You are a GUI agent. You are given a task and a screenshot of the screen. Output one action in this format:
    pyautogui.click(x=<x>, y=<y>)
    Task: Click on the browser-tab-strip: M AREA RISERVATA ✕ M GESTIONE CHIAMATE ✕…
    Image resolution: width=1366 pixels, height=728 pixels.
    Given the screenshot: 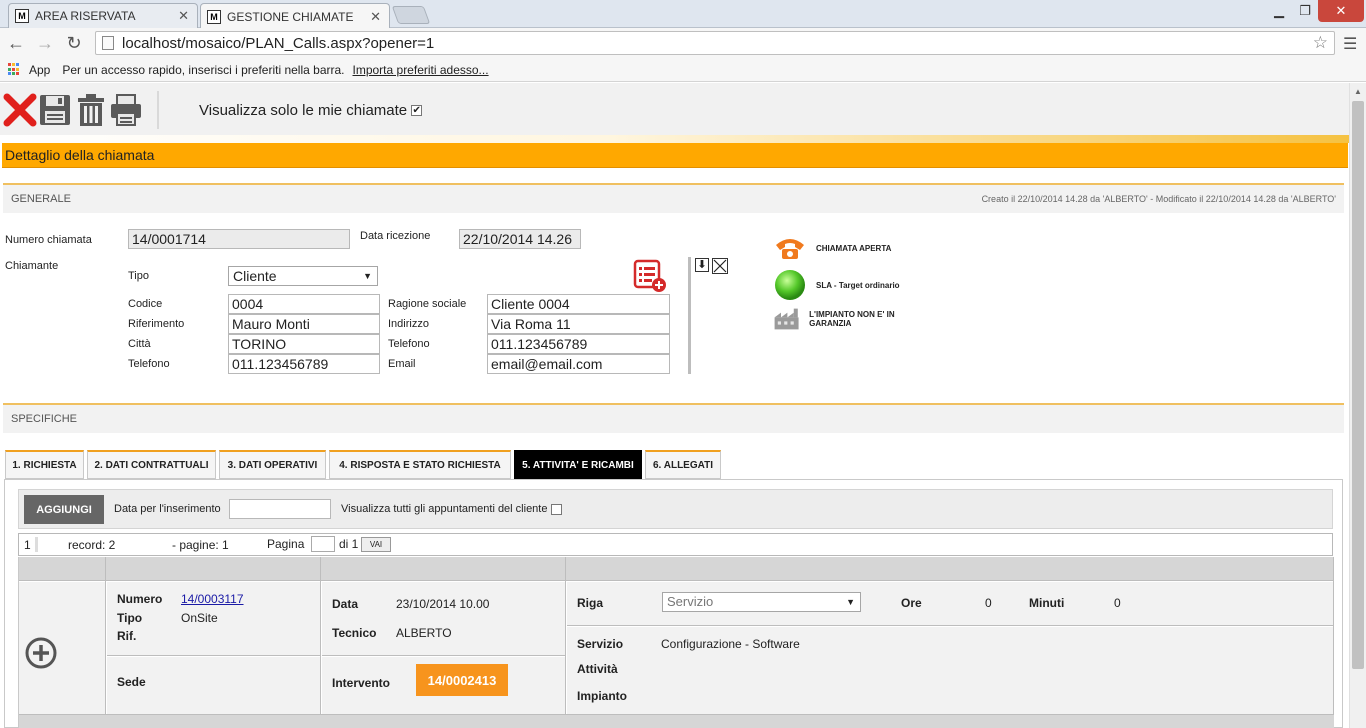 What is the action you would take?
    pyautogui.click(x=683, y=14)
    